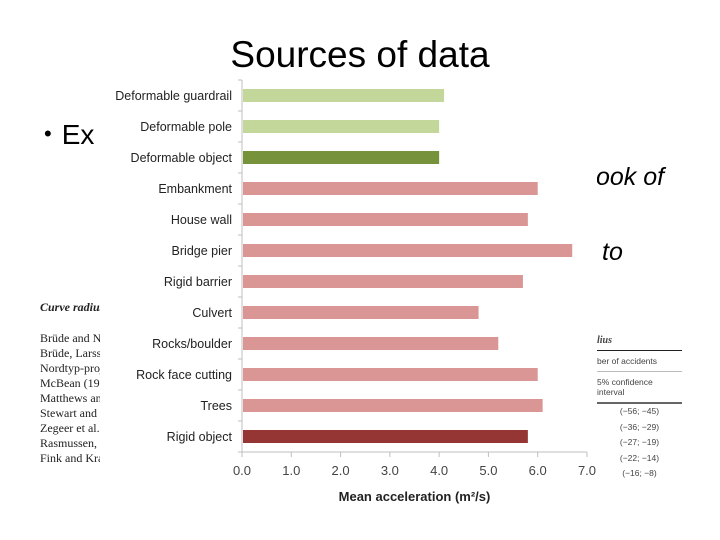  What do you see at coordinates (242, 470) in the screenshot?
I see `x-tick-label: 0.0` at bounding box center [242, 470].